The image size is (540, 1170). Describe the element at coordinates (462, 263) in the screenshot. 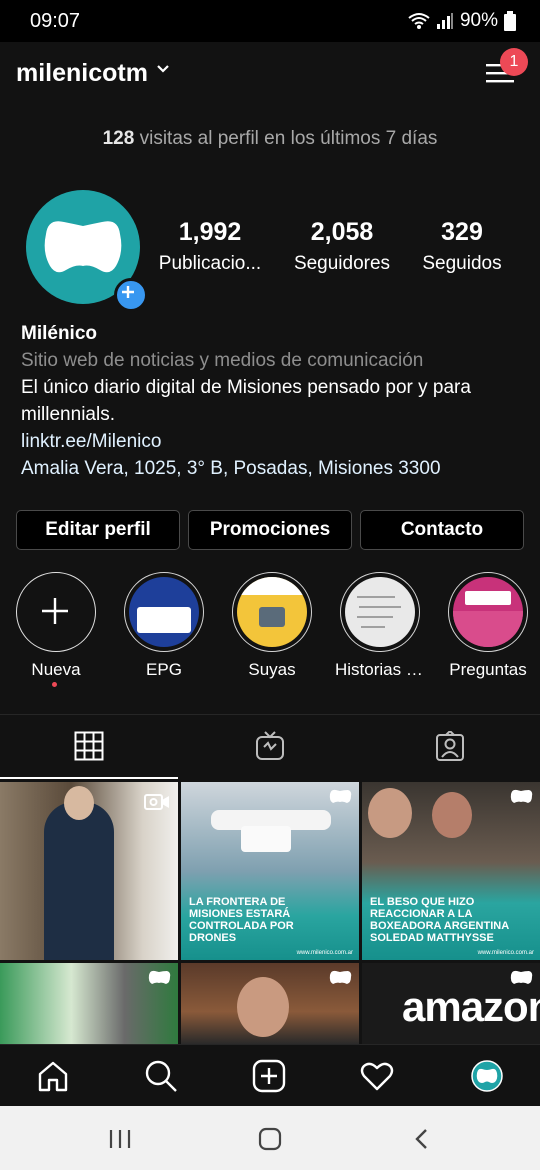

I see `stat-following-label: Seguidos` at that location.